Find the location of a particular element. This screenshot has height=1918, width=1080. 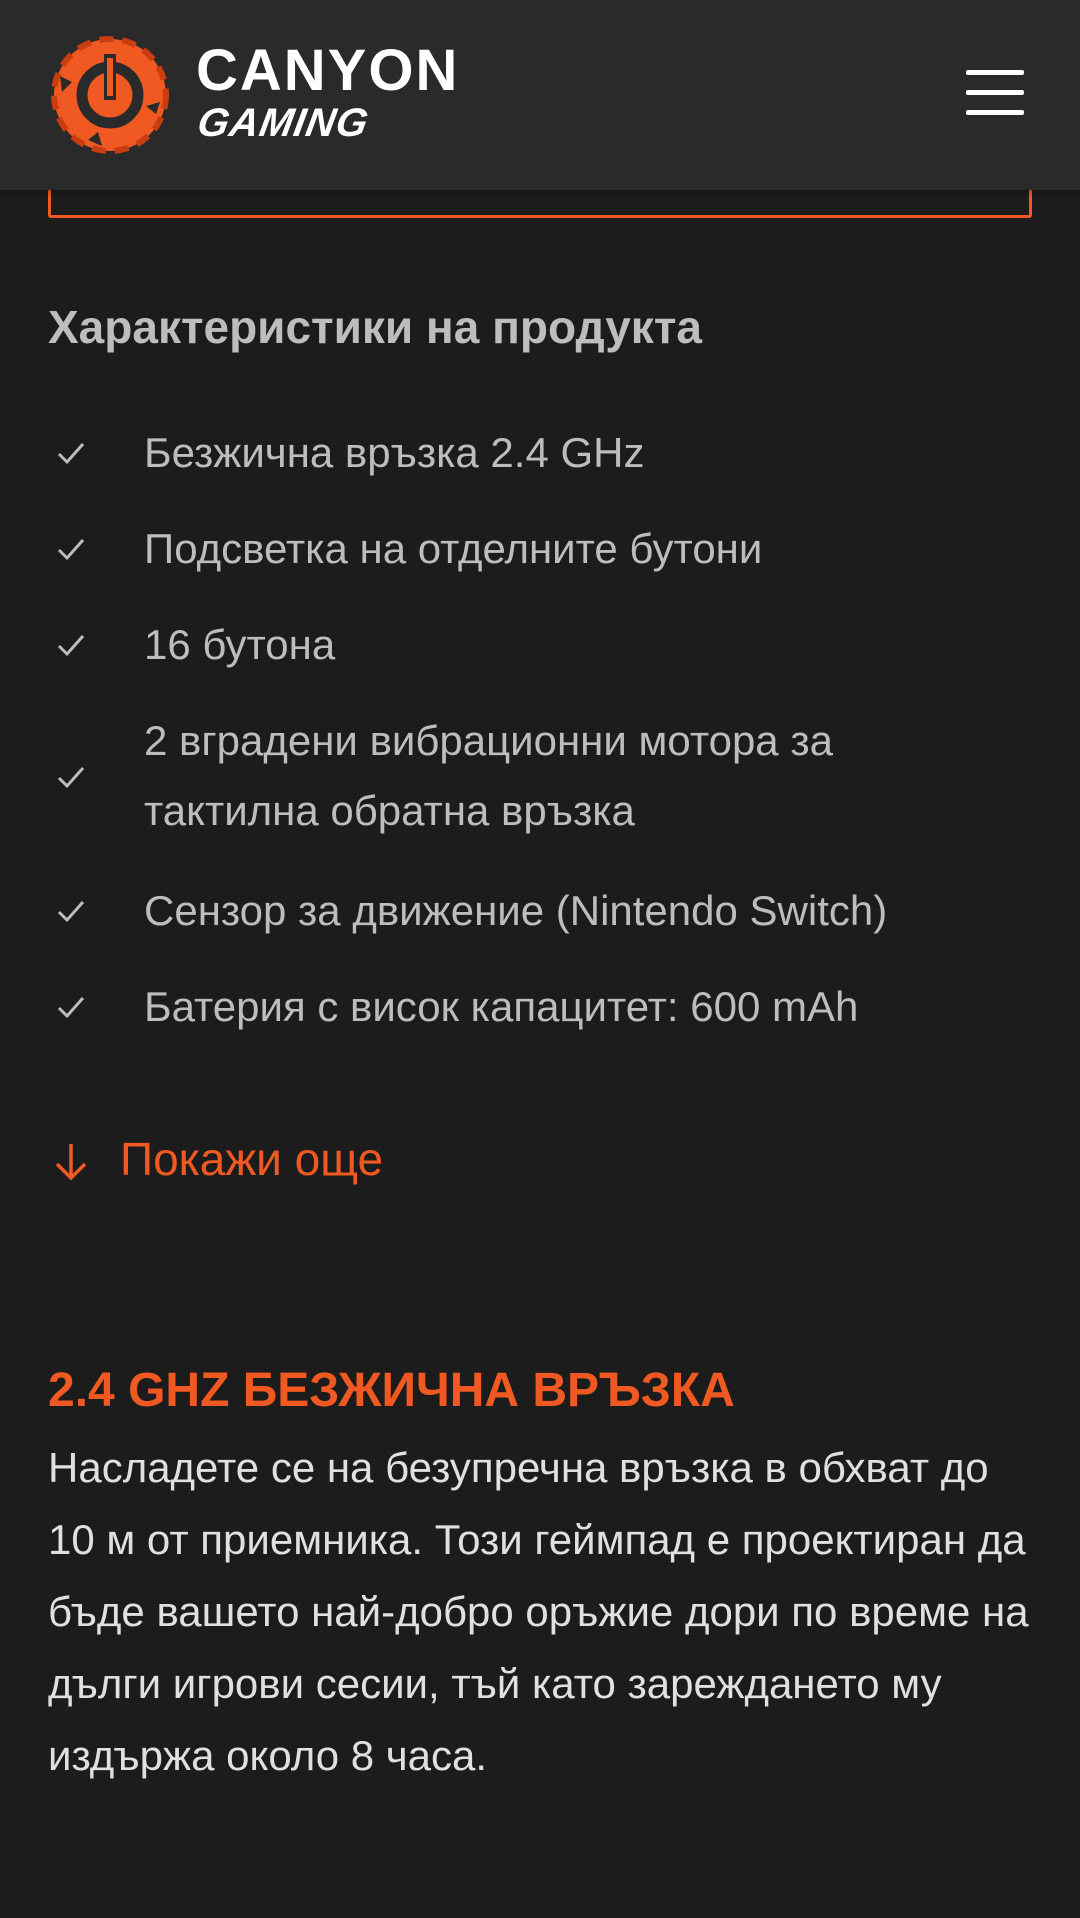

menu-button is located at coordinates (994, 93).